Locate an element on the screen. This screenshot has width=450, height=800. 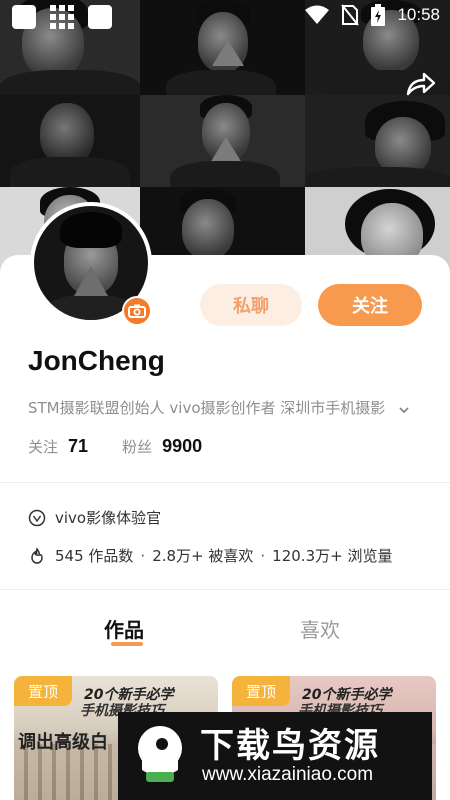
work-subtitle: 调出高级白 is located at coordinates (63, 742).